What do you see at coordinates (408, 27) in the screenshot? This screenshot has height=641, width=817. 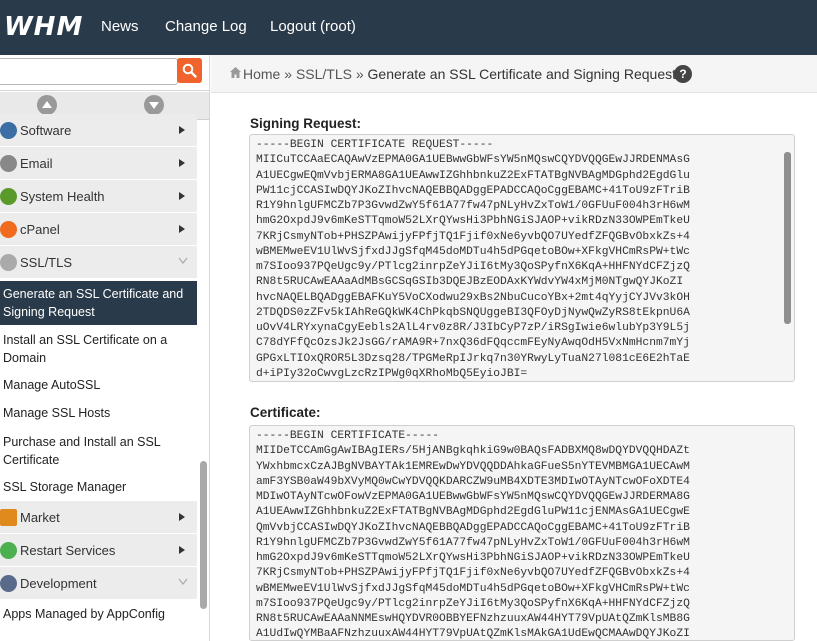 I see `top-bar: WHM News Change Log Logout (root)` at bounding box center [408, 27].